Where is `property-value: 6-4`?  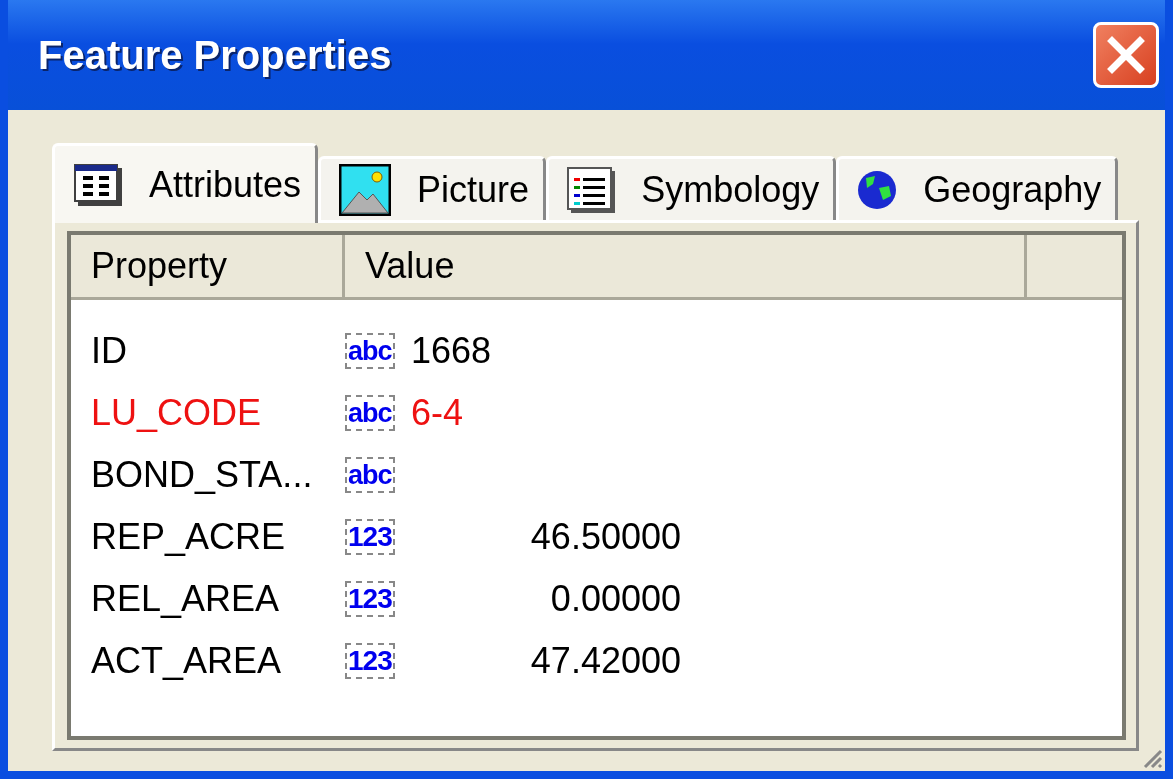 property-value: 6-4 is located at coordinates (437, 413).